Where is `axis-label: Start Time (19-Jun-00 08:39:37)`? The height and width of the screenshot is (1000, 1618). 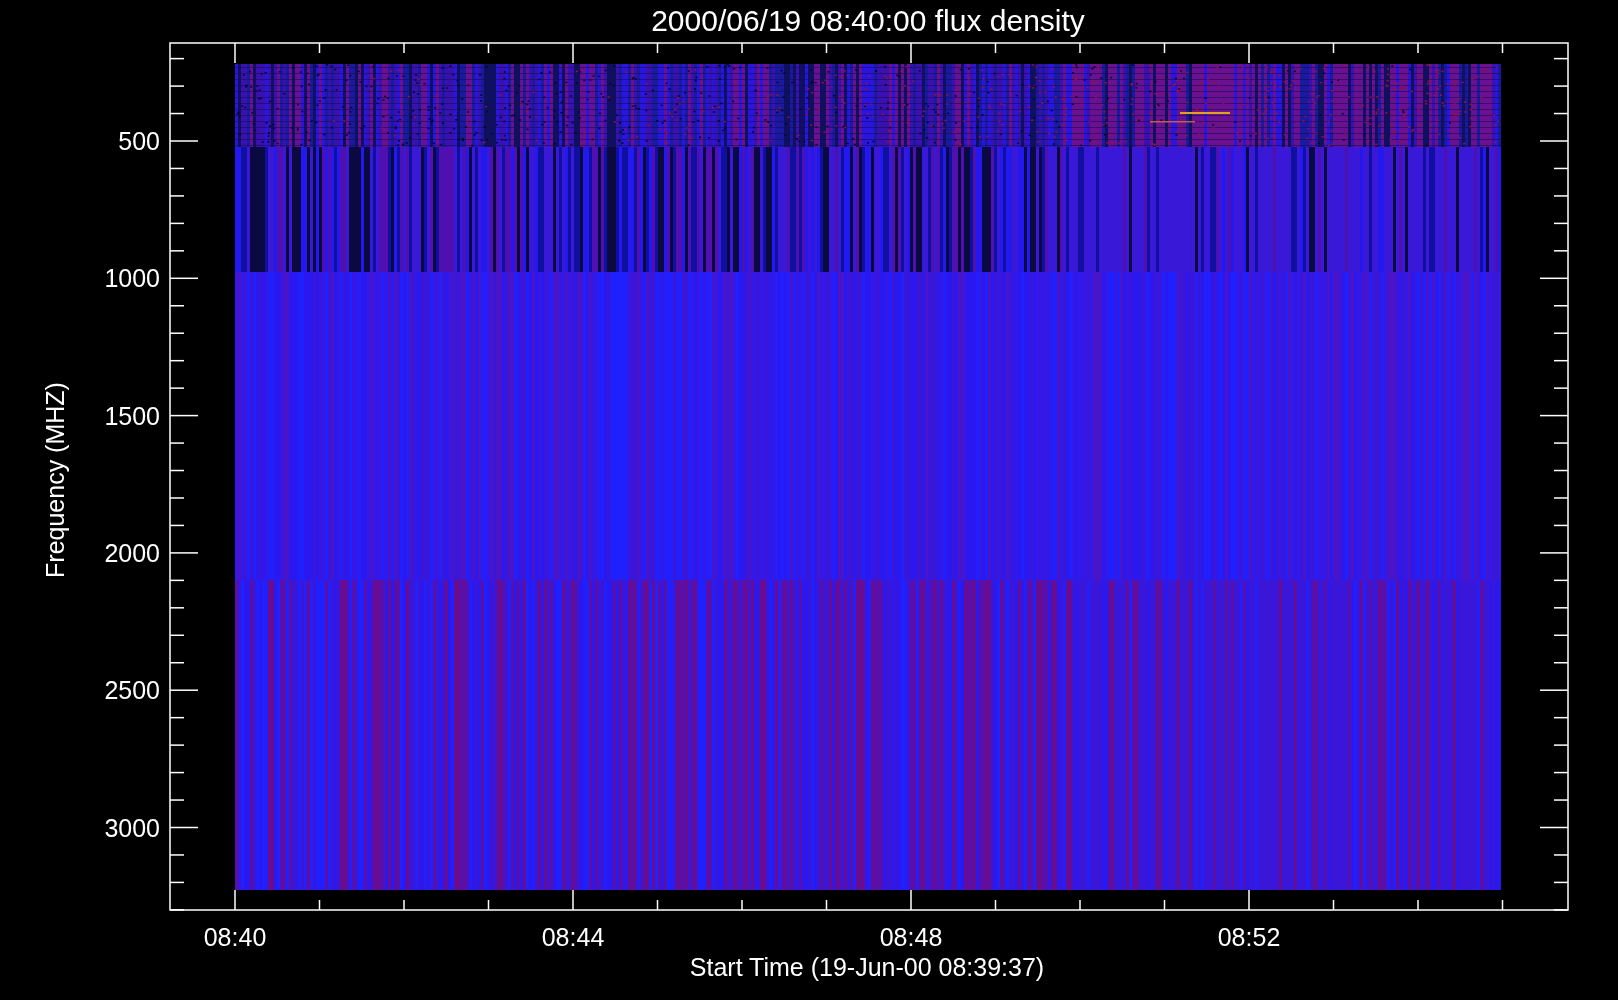
axis-label: Start Time (19-Jun-00 08:39:37) is located at coordinates (867, 967).